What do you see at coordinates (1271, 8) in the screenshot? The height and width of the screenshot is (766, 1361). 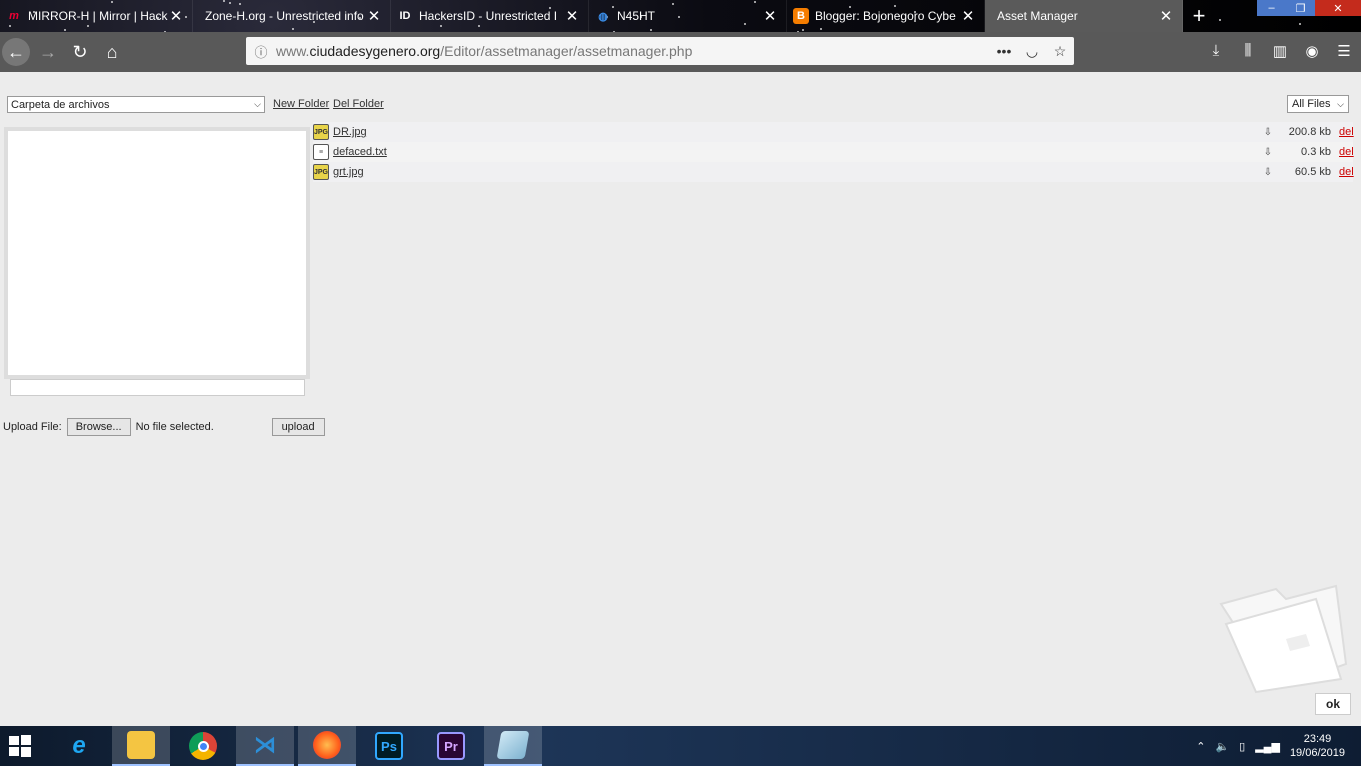 I see `minimize-button: –` at bounding box center [1271, 8].